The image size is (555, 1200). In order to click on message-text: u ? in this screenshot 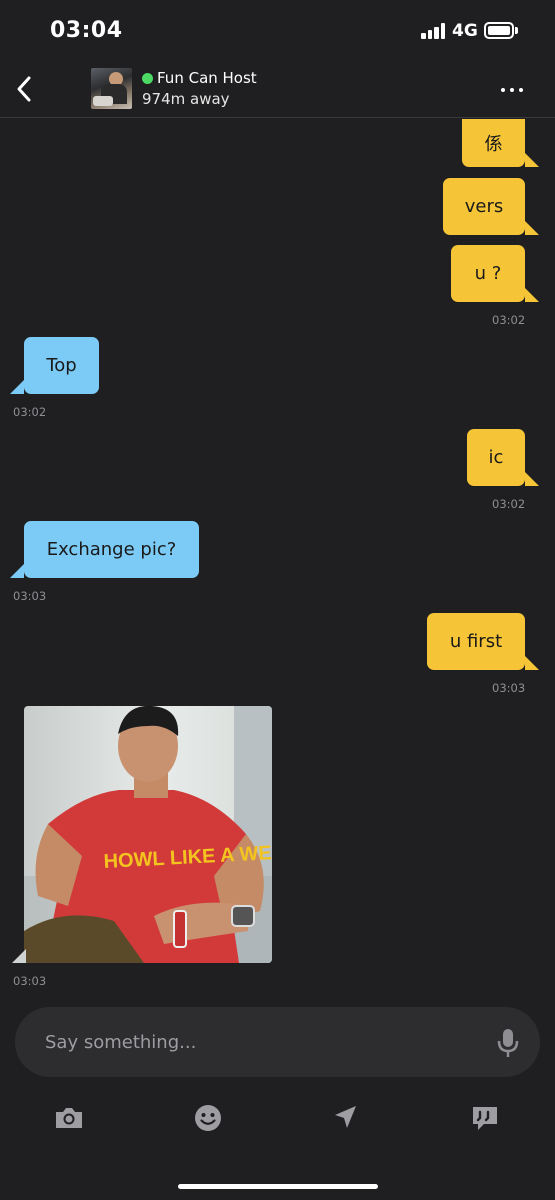, I will do `click(488, 273)`.